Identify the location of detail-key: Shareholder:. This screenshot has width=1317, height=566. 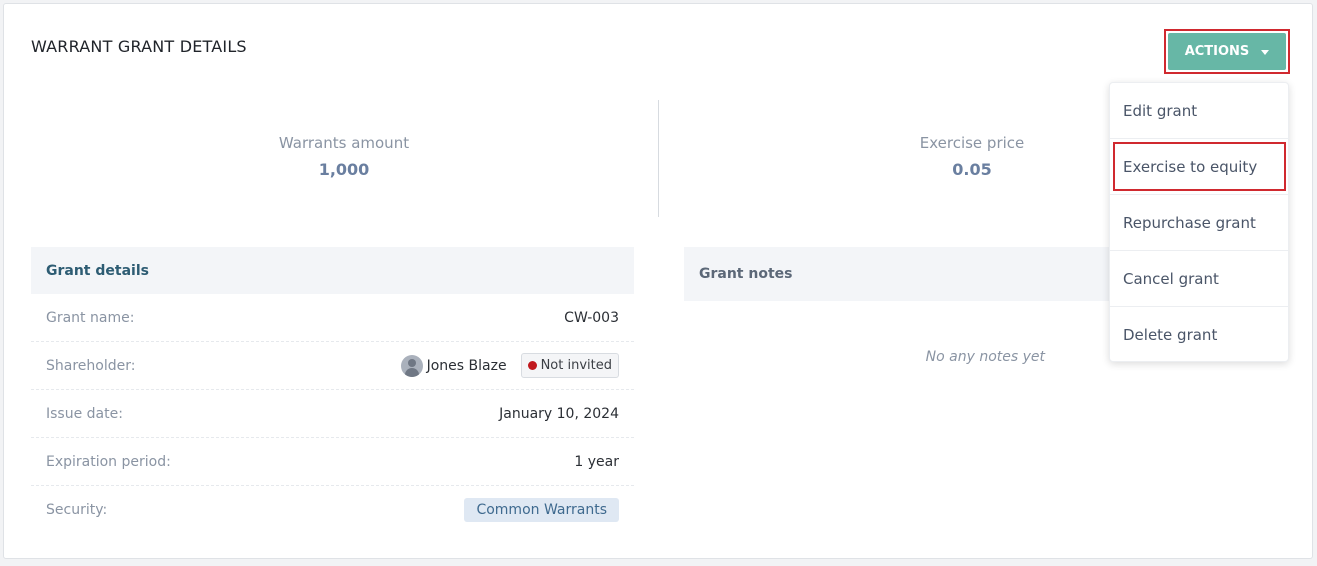
(91, 365).